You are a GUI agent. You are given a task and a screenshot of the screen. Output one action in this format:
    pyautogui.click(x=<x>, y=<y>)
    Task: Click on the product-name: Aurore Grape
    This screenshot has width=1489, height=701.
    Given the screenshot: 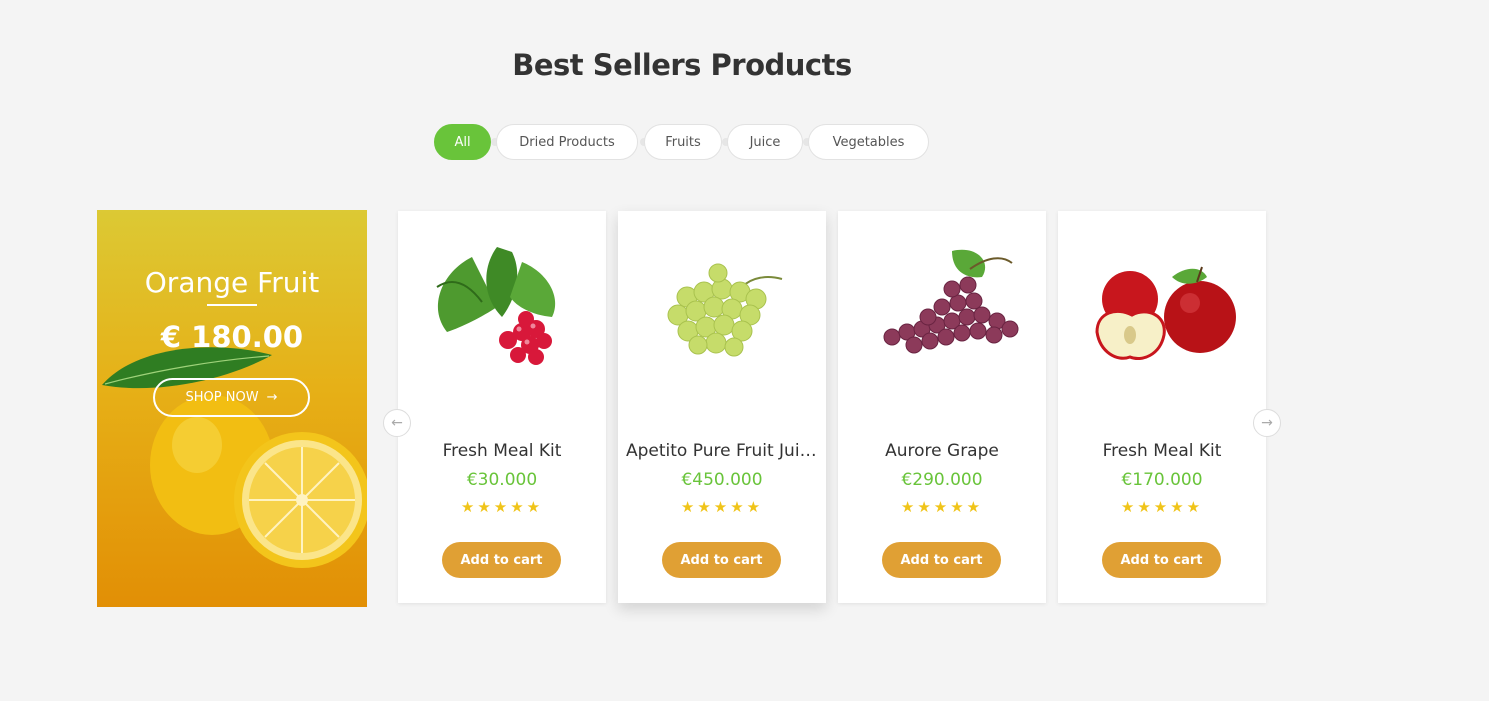 What is the action you would take?
    pyautogui.click(x=942, y=451)
    